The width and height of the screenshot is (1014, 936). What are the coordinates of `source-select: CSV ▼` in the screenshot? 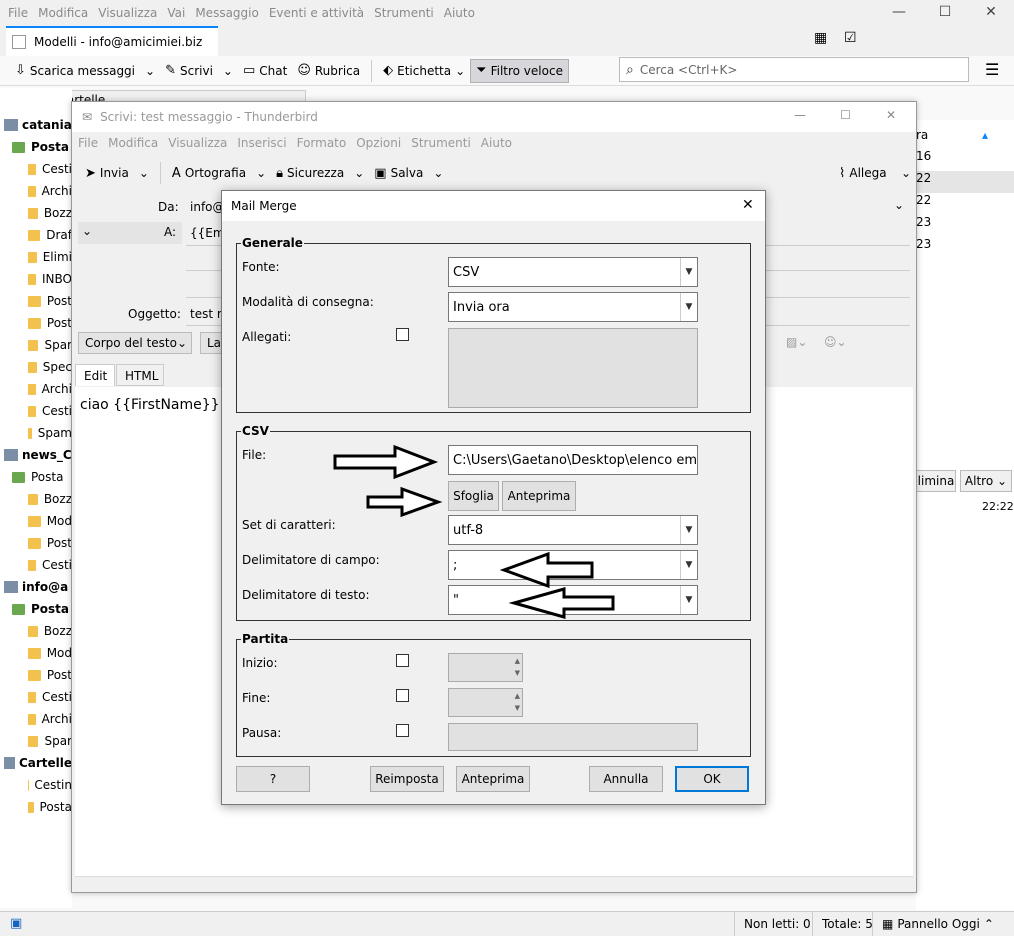 It's located at (573, 272).